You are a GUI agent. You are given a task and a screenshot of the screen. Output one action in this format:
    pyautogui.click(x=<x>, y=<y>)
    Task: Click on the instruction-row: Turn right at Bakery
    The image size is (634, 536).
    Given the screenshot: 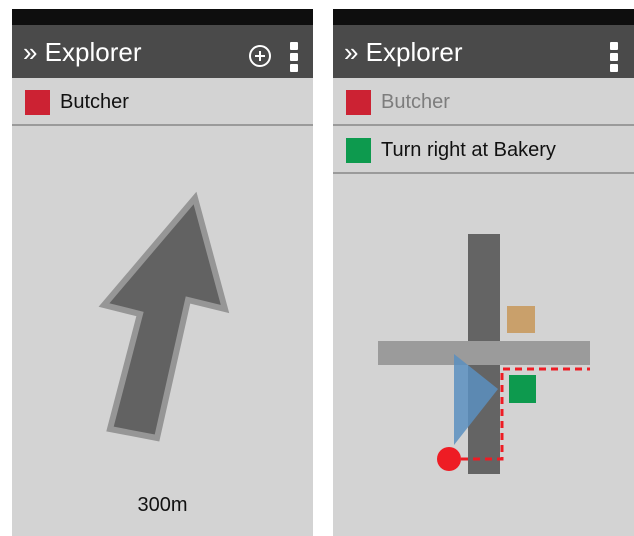 What is the action you would take?
    pyautogui.click(x=483, y=150)
    